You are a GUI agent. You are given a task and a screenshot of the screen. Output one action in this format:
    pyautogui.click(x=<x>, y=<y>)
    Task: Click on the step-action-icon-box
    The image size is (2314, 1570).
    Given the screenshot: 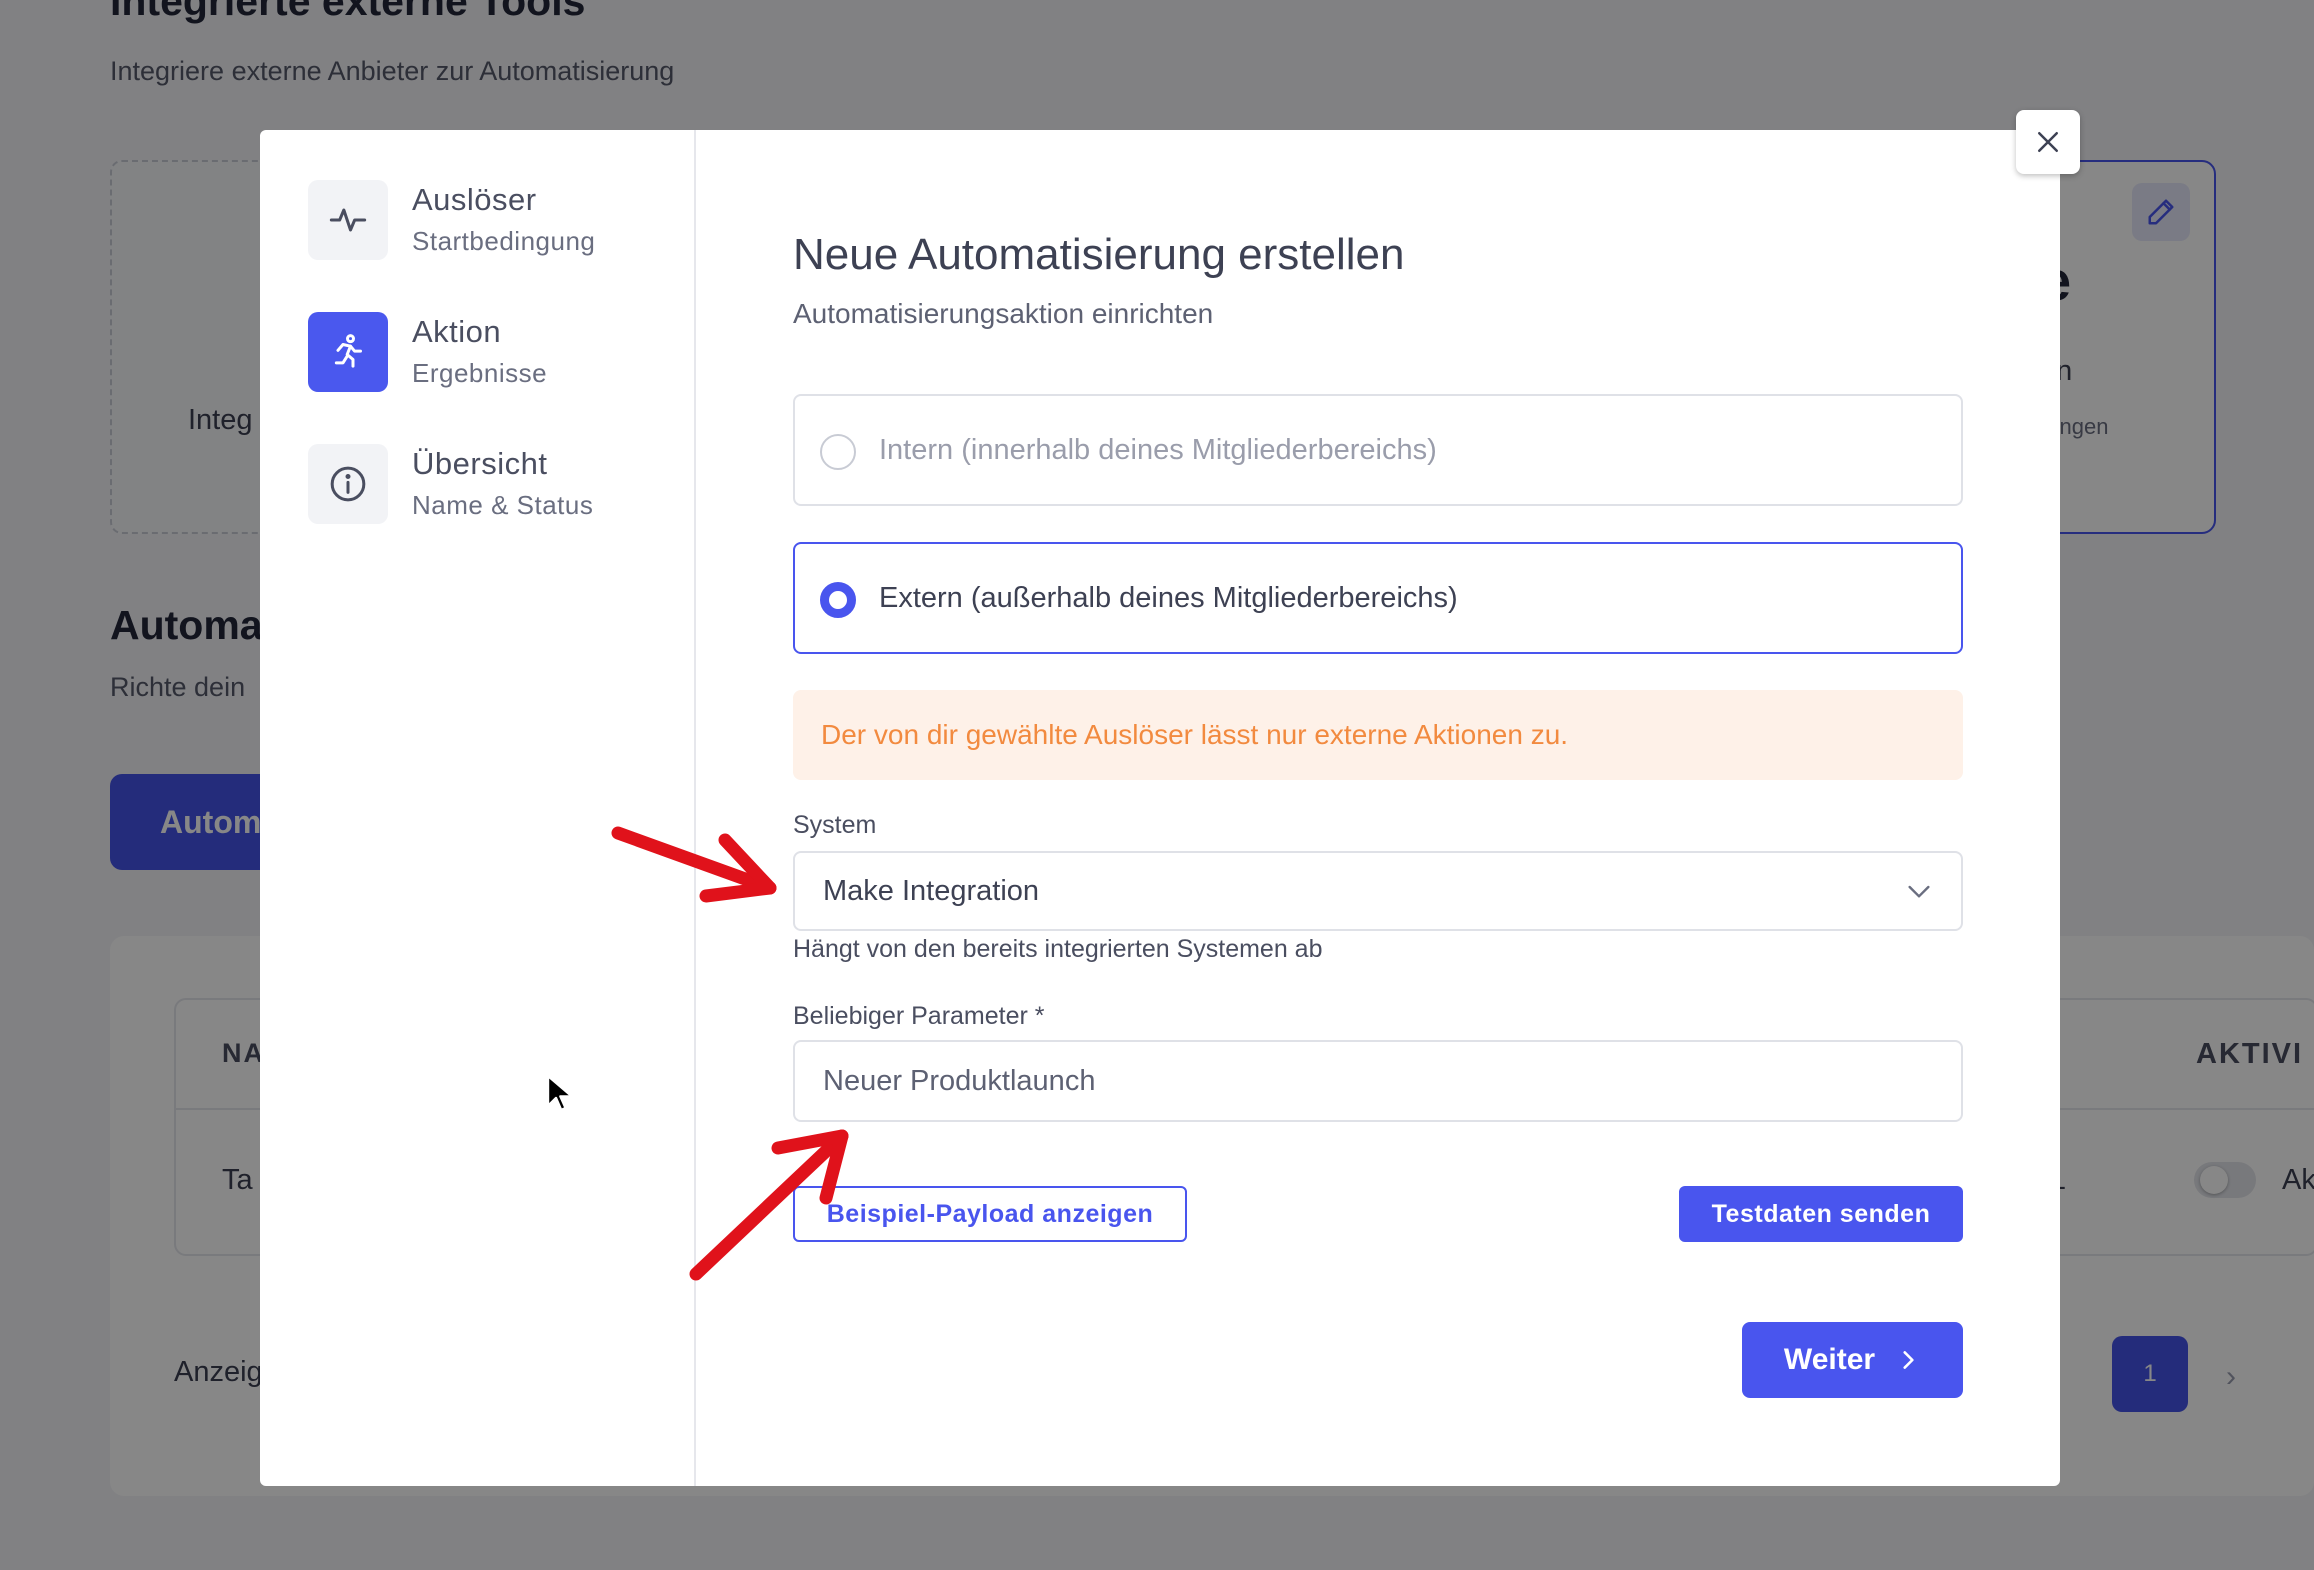 What is the action you would take?
    pyautogui.click(x=348, y=352)
    